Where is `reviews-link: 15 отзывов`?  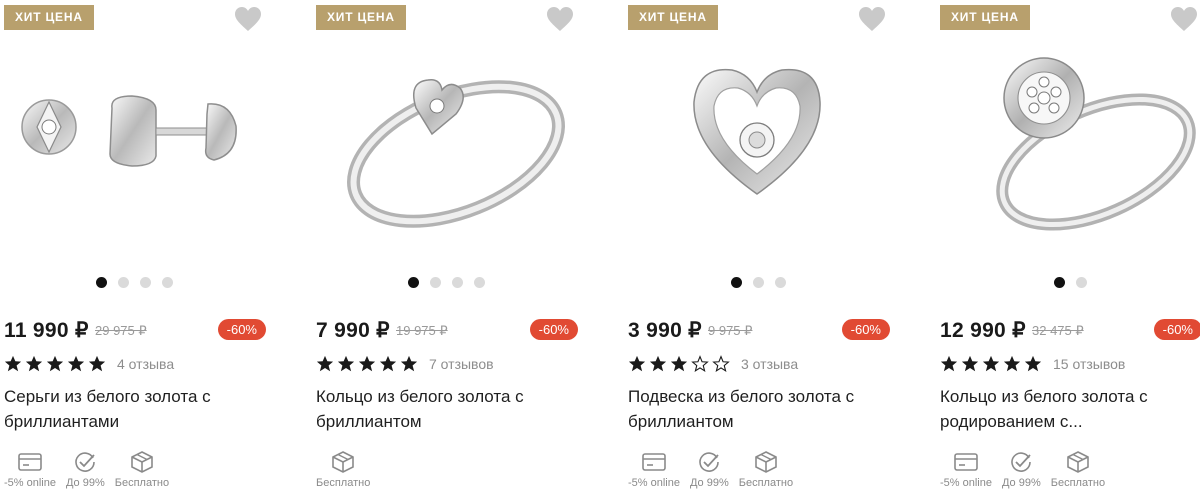
reviews-link: 15 отзывов is located at coordinates (1089, 364).